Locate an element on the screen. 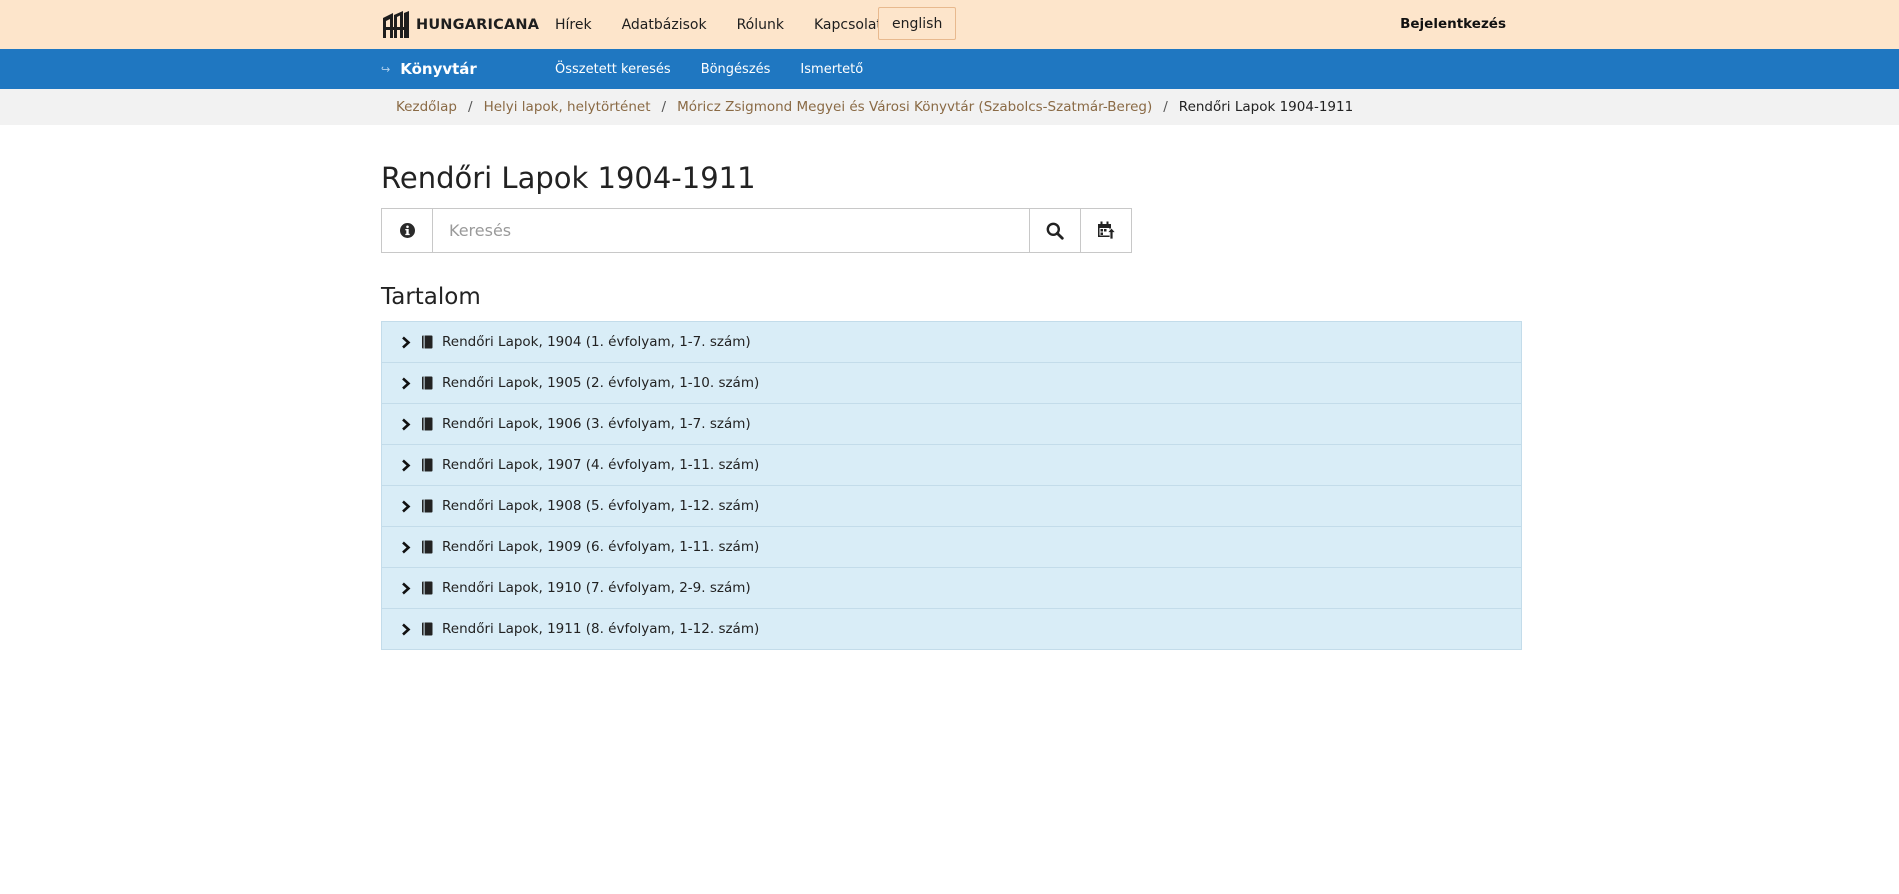 The height and width of the screenshot is (894, 1899). search-info-button is located at coordinates (407, 230).